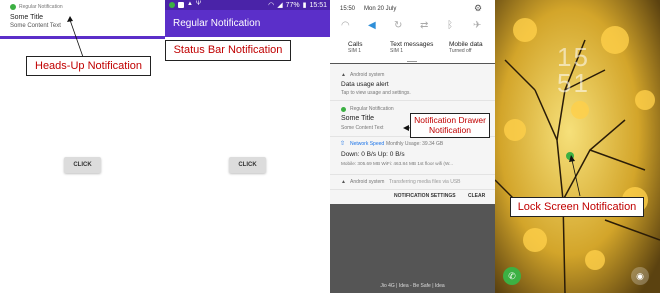 The height and width of the screenshot is (293, 660). What do you see at coordinates (376, 93) in the screenshot?
I see `notif-text: Tap to view usage and settings.` at bounding box center [376, 93].